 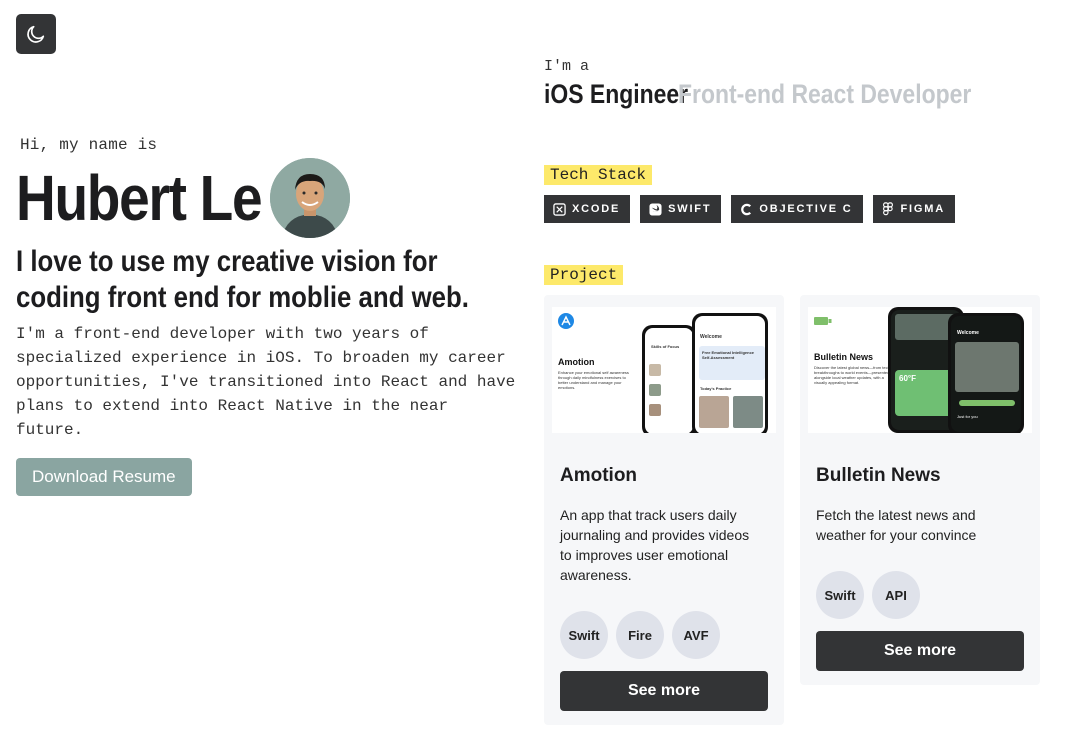 What do you see at coordinates (596, 209) in the screenshot?
I see `tech-chip-label: XCODE` at bounding box center [596, 209].